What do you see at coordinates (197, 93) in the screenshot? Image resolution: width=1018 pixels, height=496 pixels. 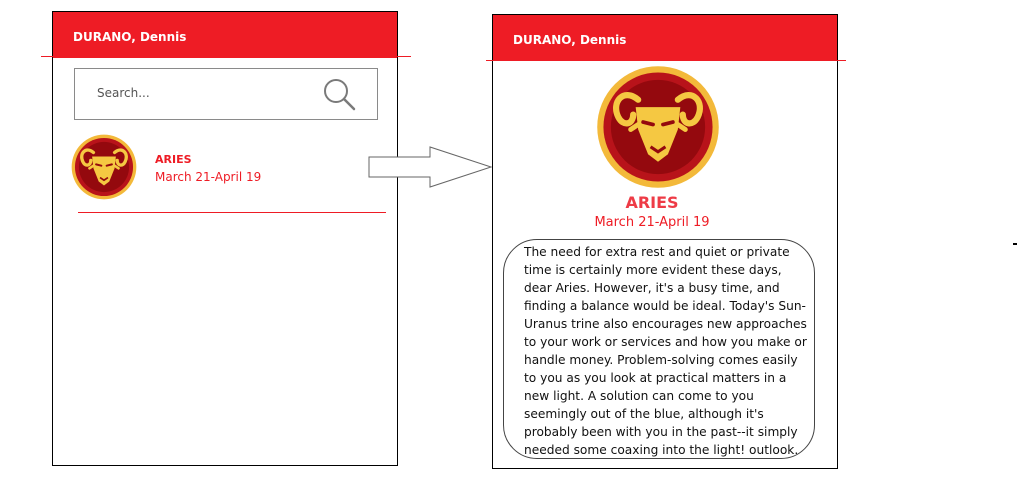 I see `search-input` at bounding box center [197, 93].